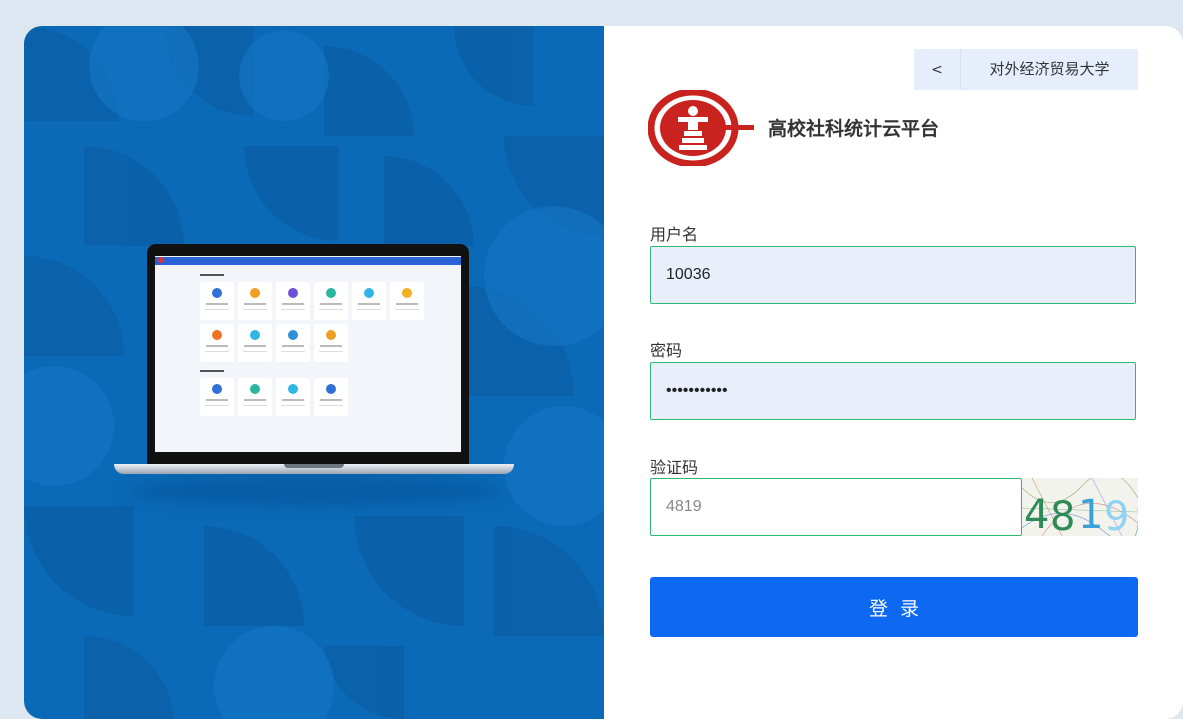  I want to click on password-label: 密码, so click(666, 350).